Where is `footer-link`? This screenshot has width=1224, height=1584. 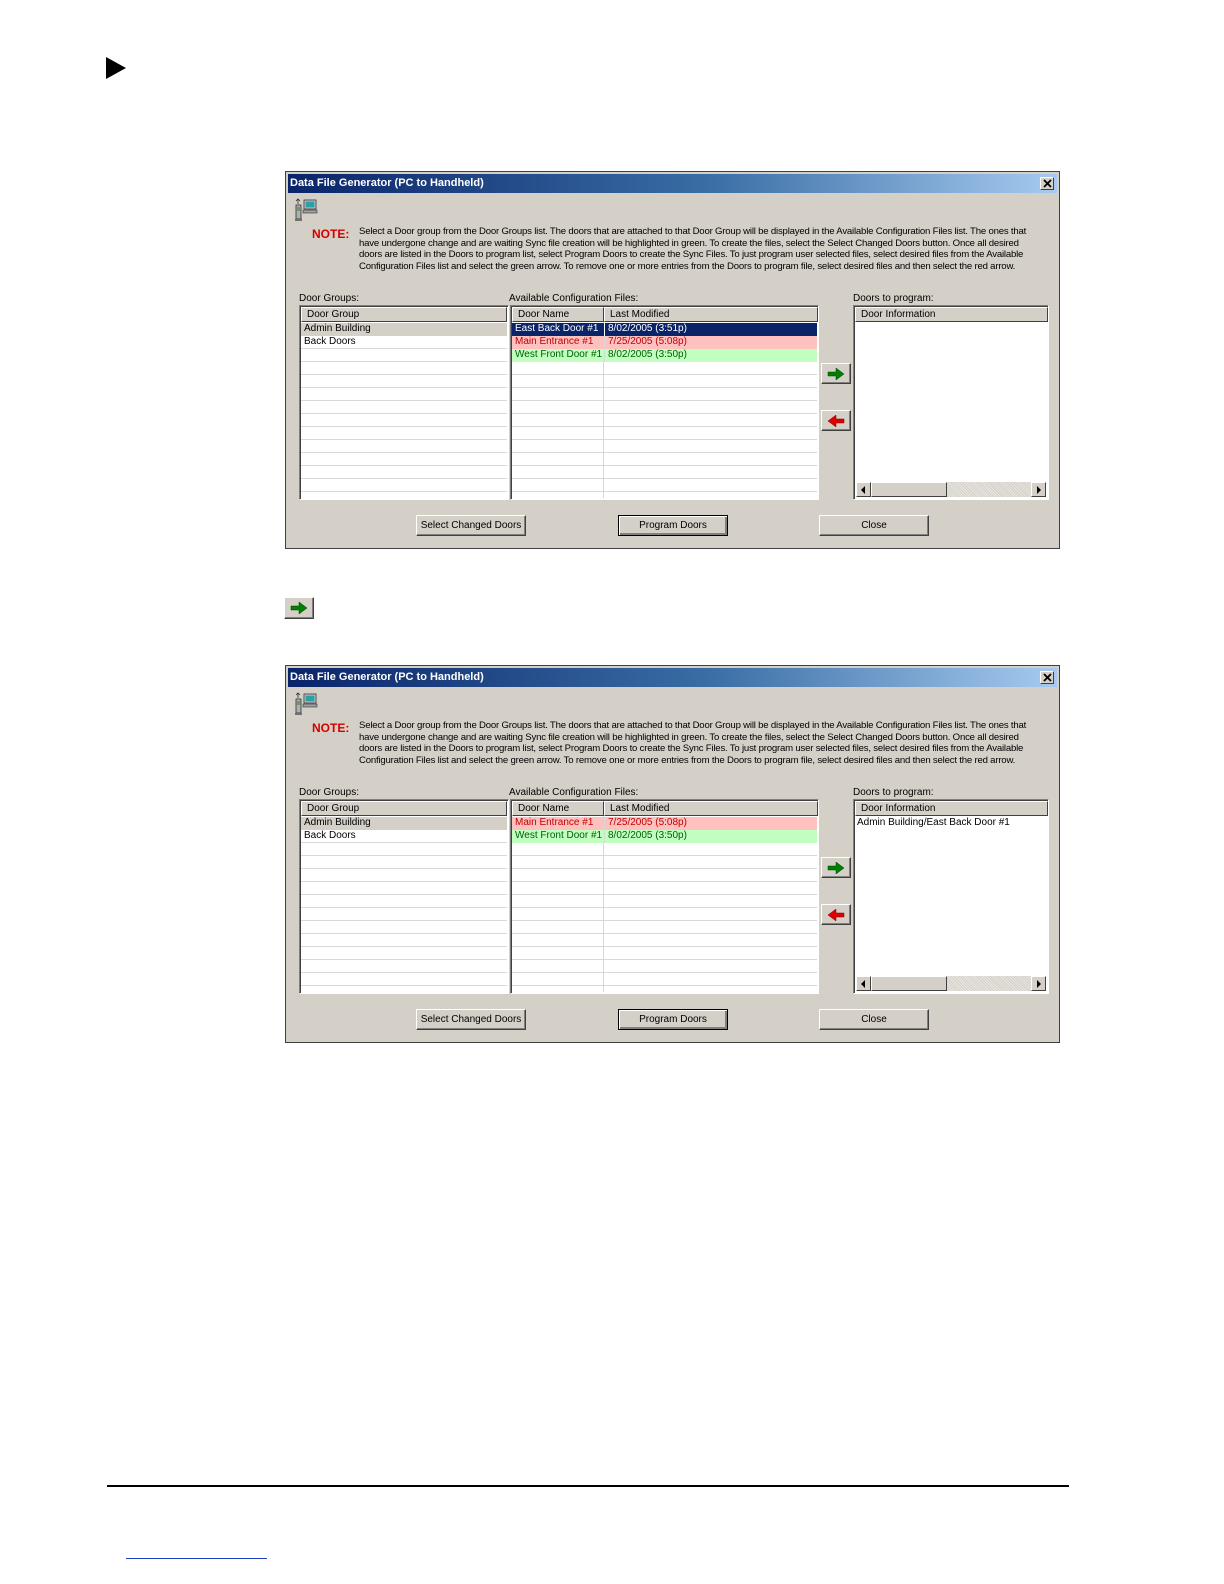 footer-link is located at coordinates (196, 1558).